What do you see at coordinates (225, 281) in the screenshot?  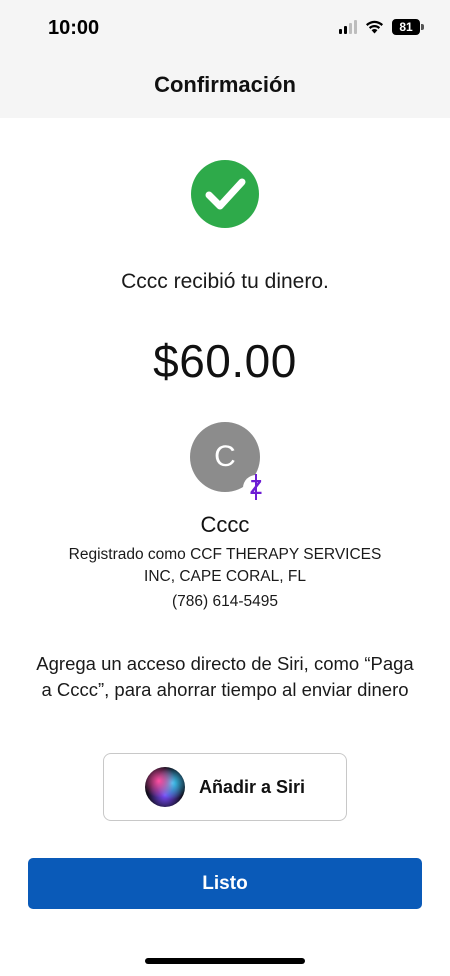 I see `confirmation-message: Cccc recibió tu dinero.` at bounding box center [225, 281].